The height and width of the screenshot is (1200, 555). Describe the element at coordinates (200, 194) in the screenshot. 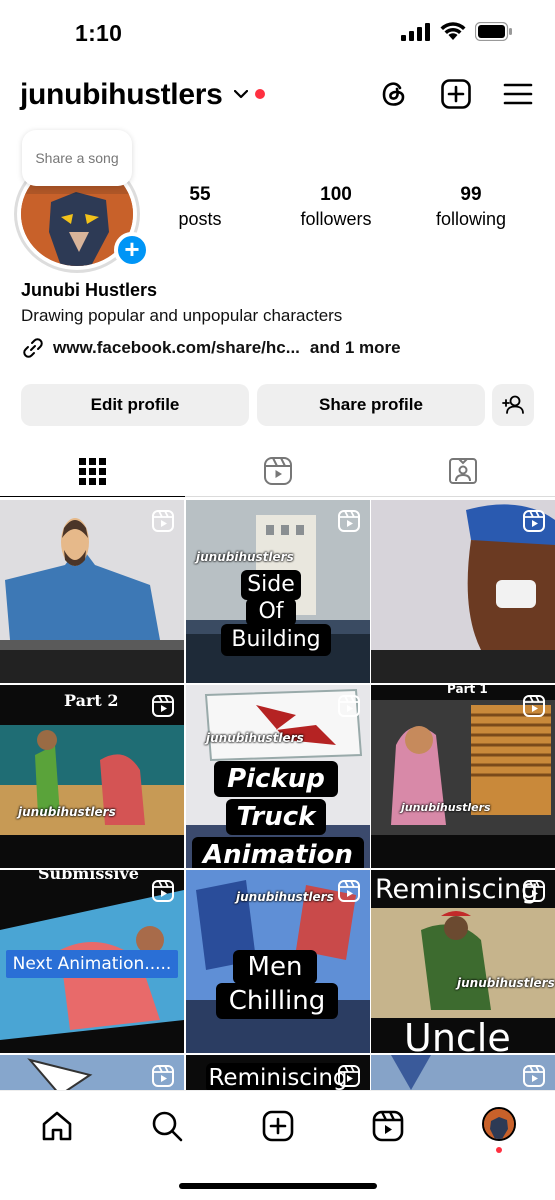

I see `posts-count-value: 55` at that location.